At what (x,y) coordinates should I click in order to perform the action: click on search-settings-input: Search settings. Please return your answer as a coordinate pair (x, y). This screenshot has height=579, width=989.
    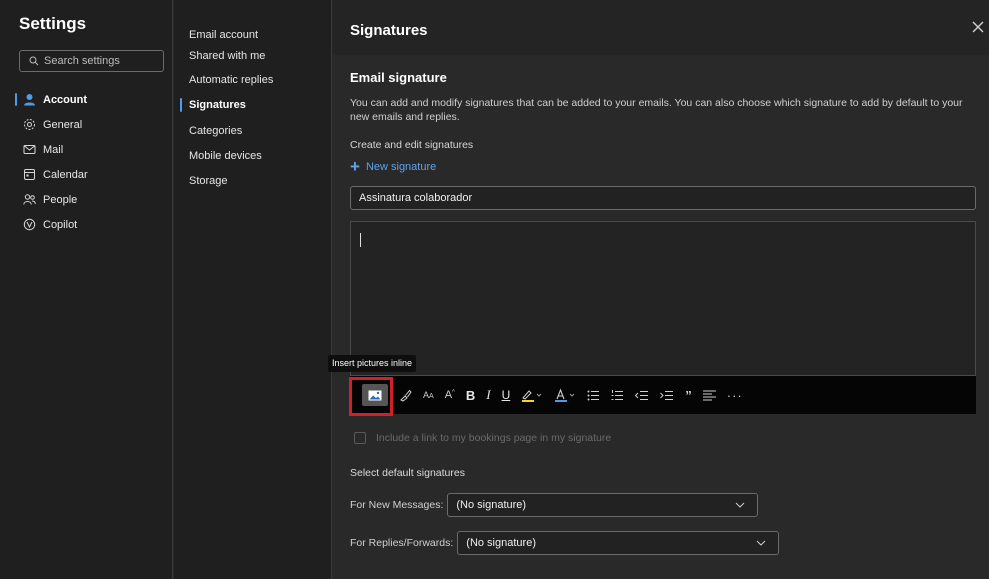
    Looking at the image, I should click on (91, 61).